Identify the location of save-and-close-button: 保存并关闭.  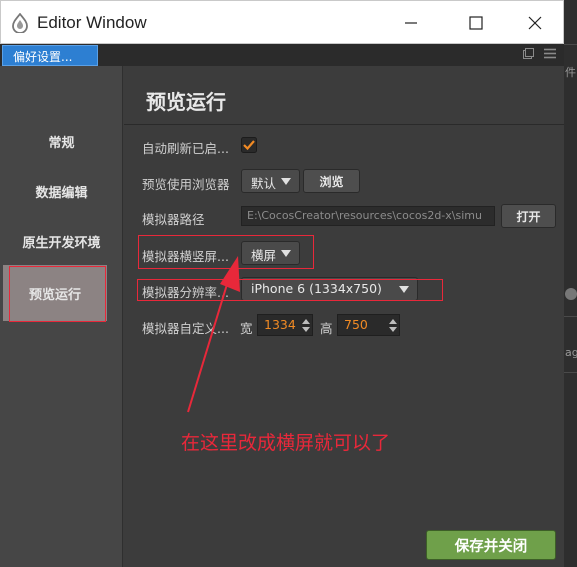
(491, 545).